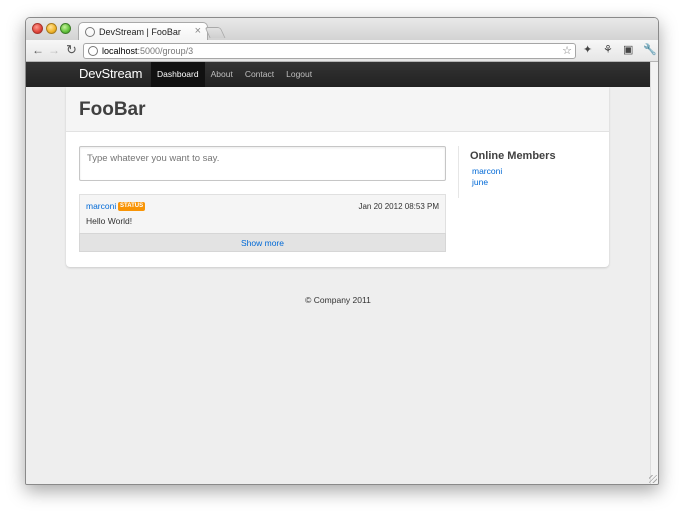  What do you see at coordinates (71, 50) in the screenshot?
I see `reload-button: ↻` at bounding box center [71, 50].